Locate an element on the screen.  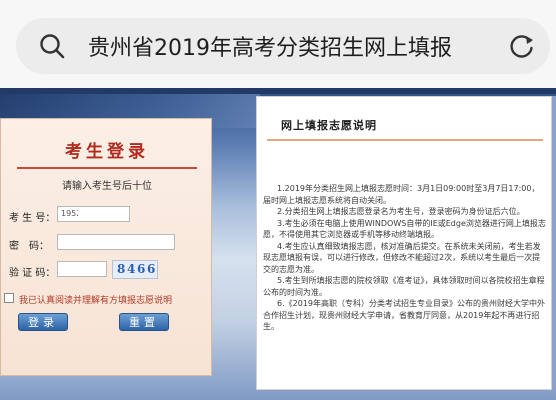
password-input is located at coordinates (116, 242).